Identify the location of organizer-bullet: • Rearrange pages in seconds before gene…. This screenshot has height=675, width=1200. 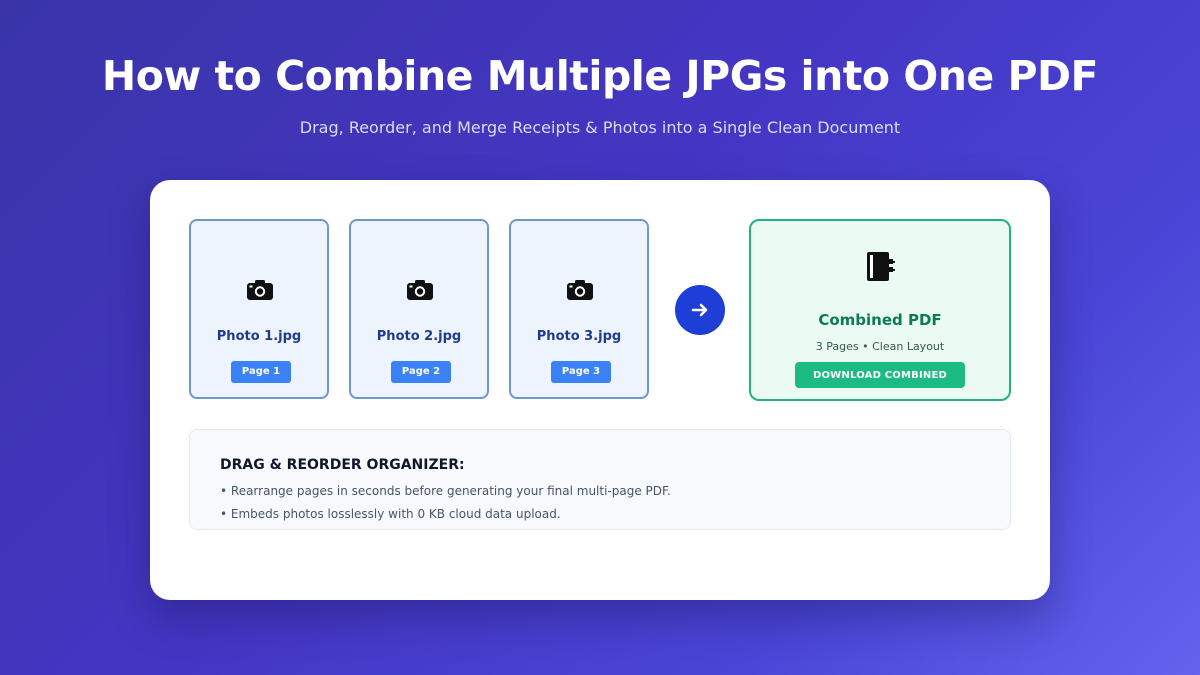
(445, 491).